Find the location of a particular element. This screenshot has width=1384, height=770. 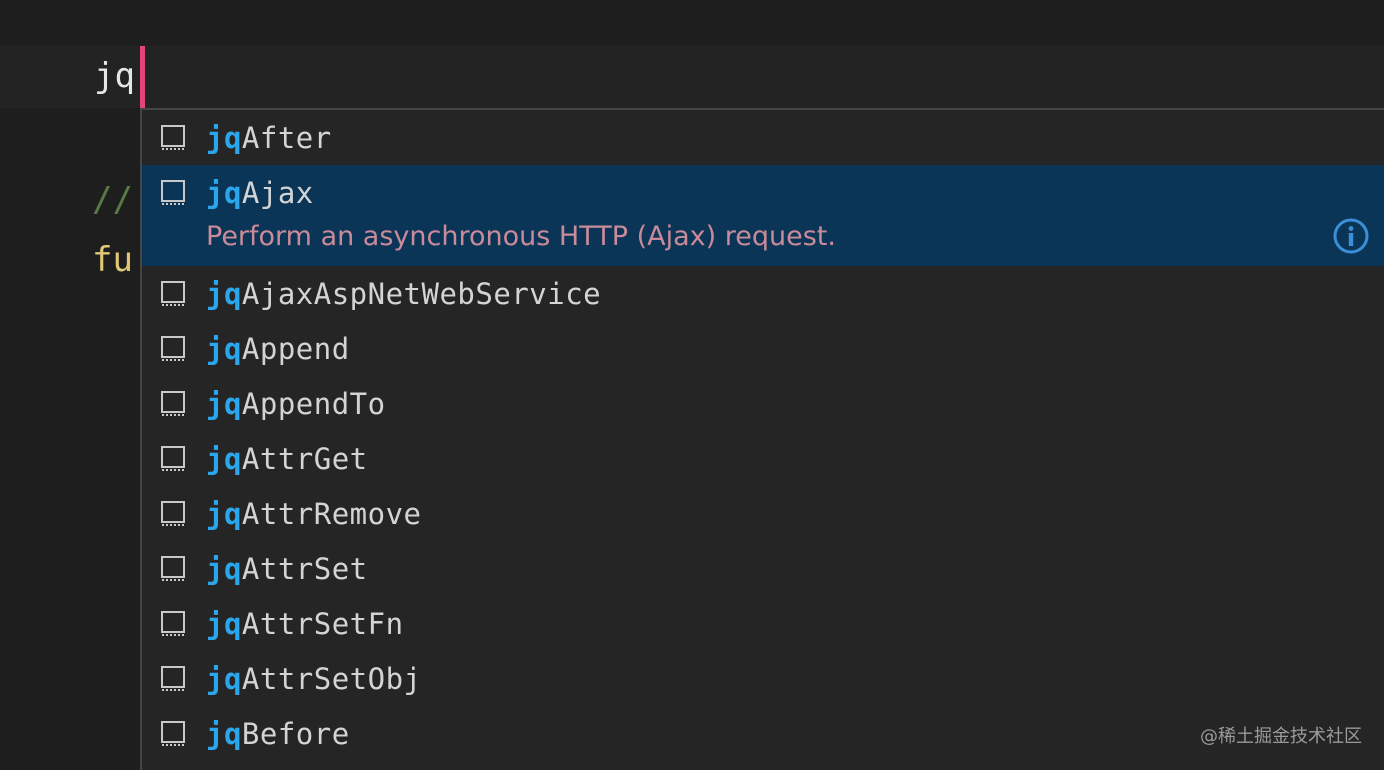

suggestion-item-main: jqAttrSet is located at coordinates (255, 568).